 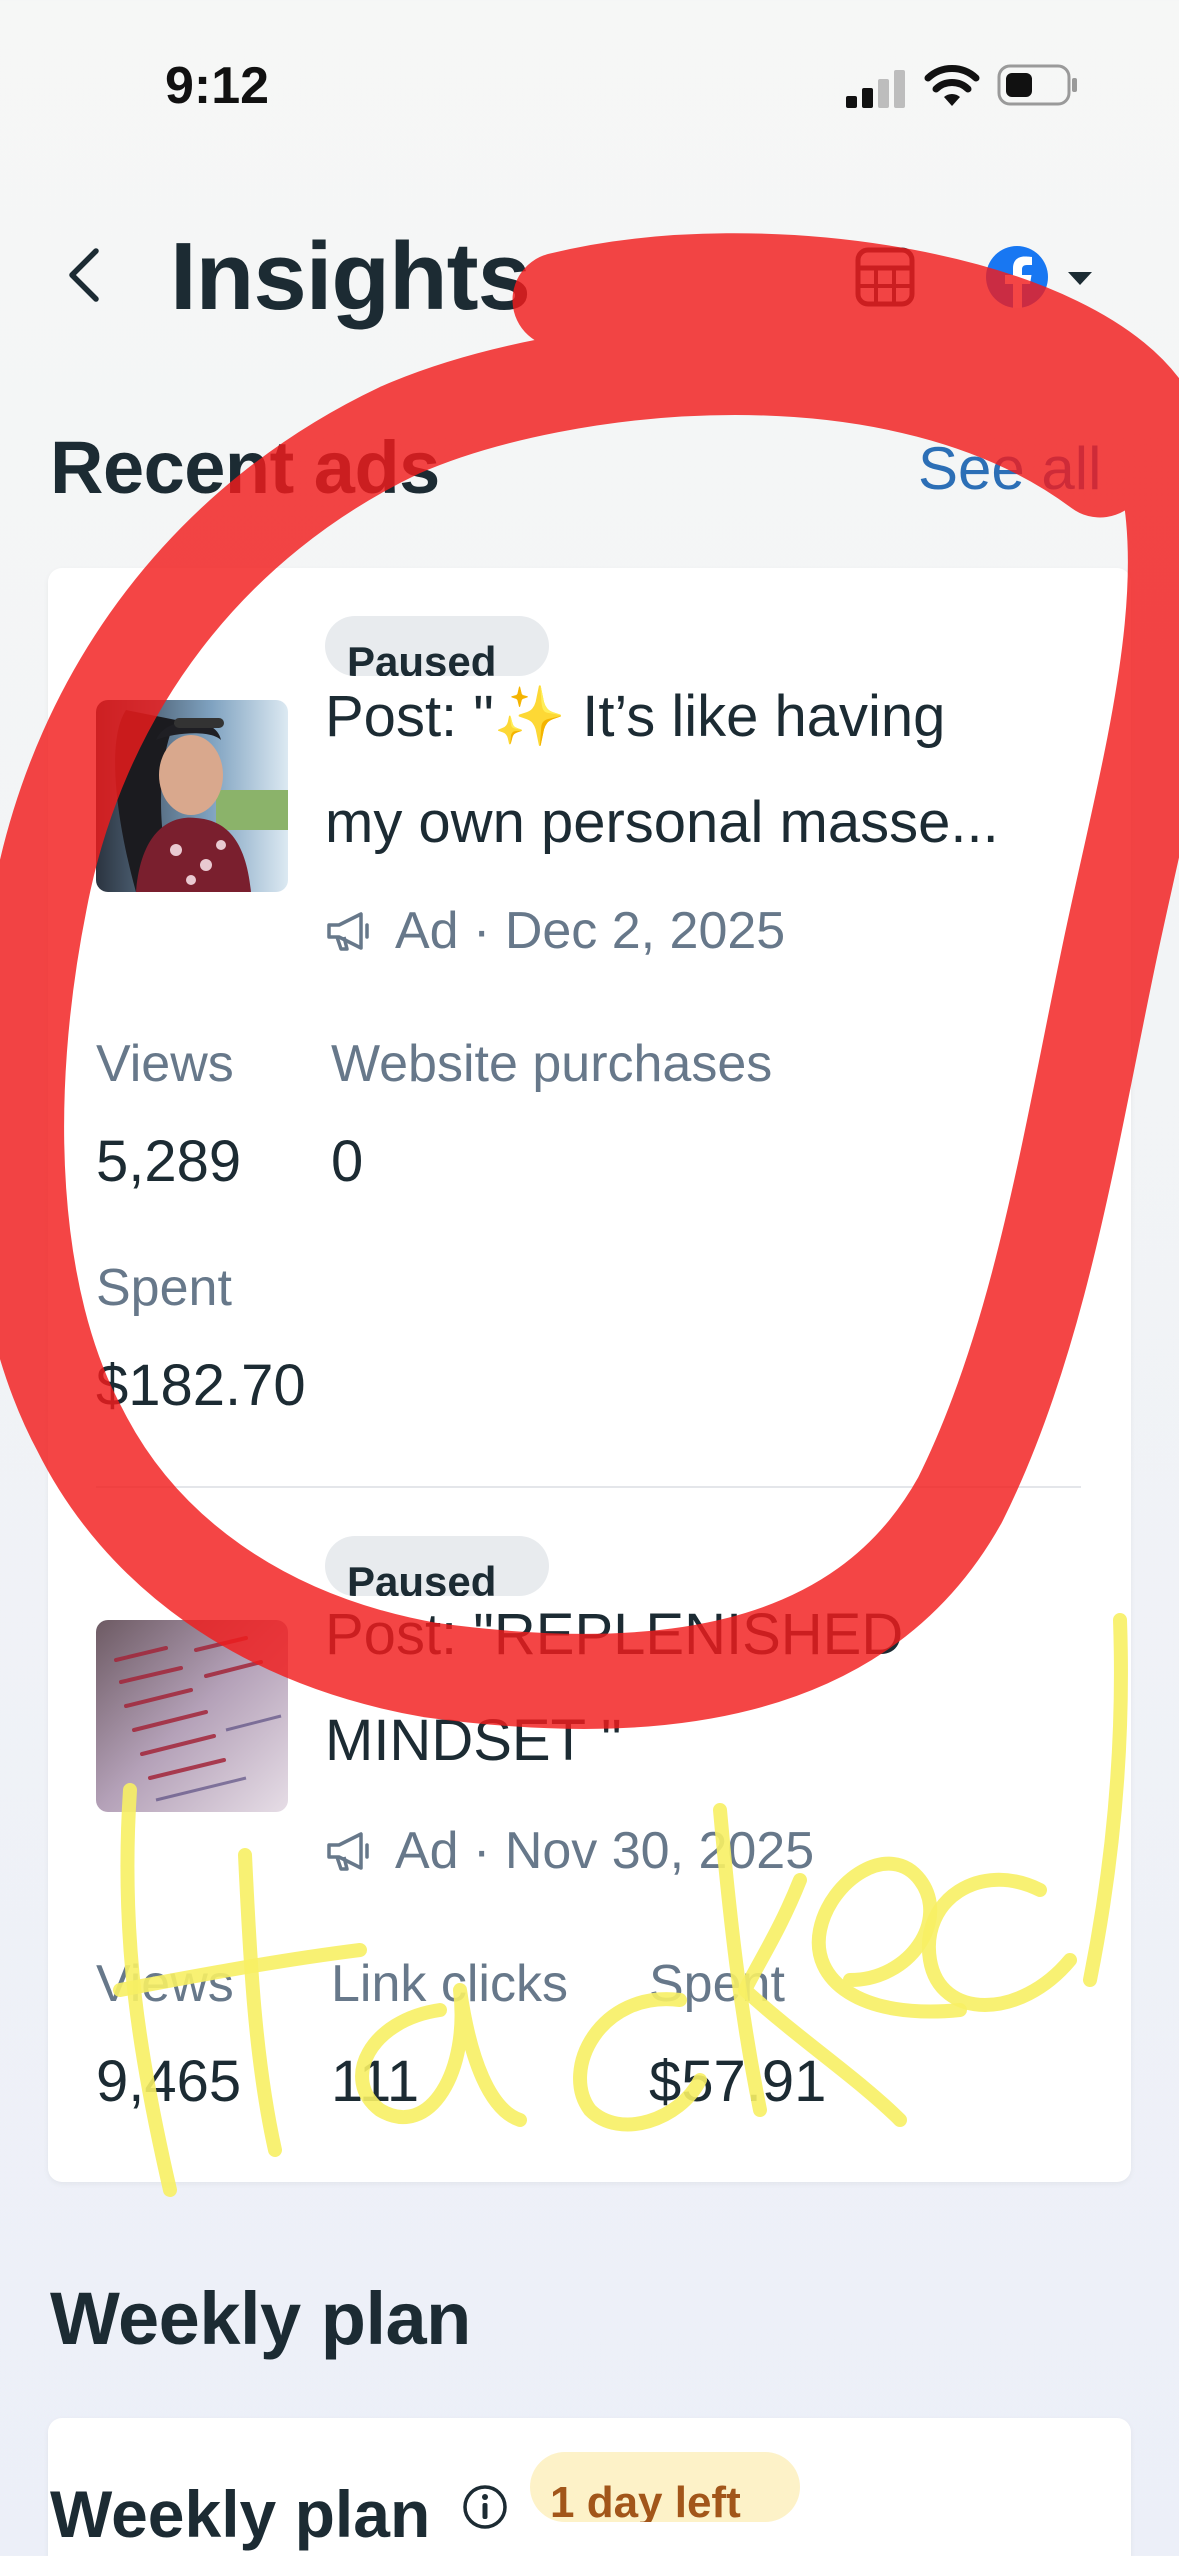 What do you see at coordinates (952, 85) in the screenshot?
I see `wifi-icon` at bounding box center [952, 85].